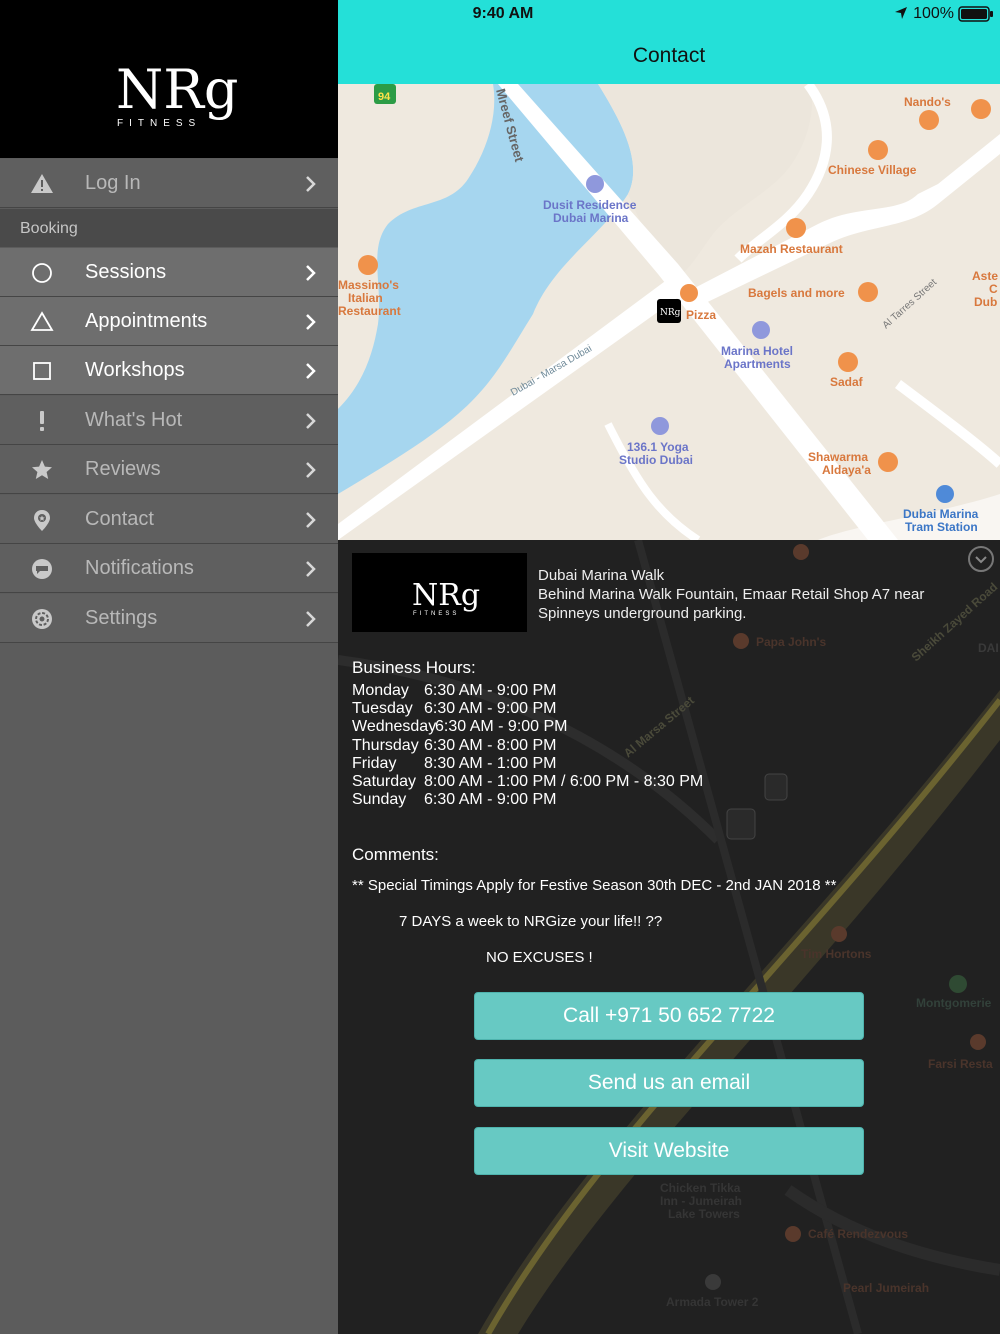 The height and width of the screenshot is (1334, 1000). What do you see at coordinates (858, 1234) in the screenshot?
I see `svg-text: Café Rendezvous` at bounding box center [858, 1234].